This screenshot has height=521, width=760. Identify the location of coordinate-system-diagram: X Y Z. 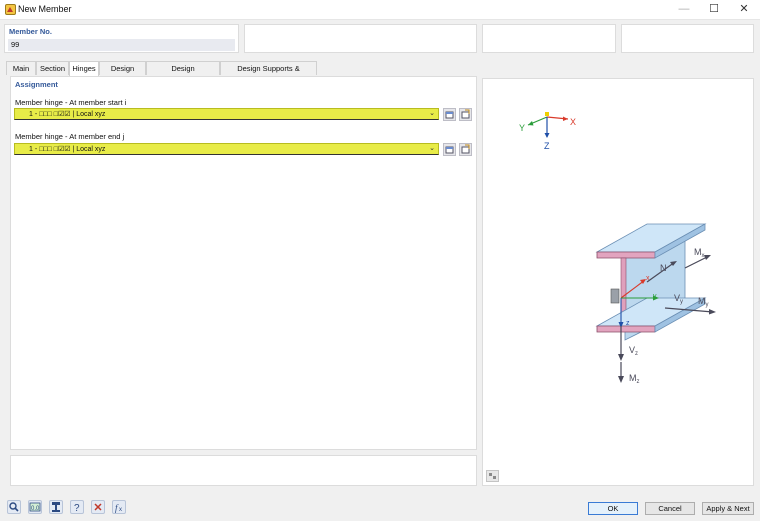
(547, 131).